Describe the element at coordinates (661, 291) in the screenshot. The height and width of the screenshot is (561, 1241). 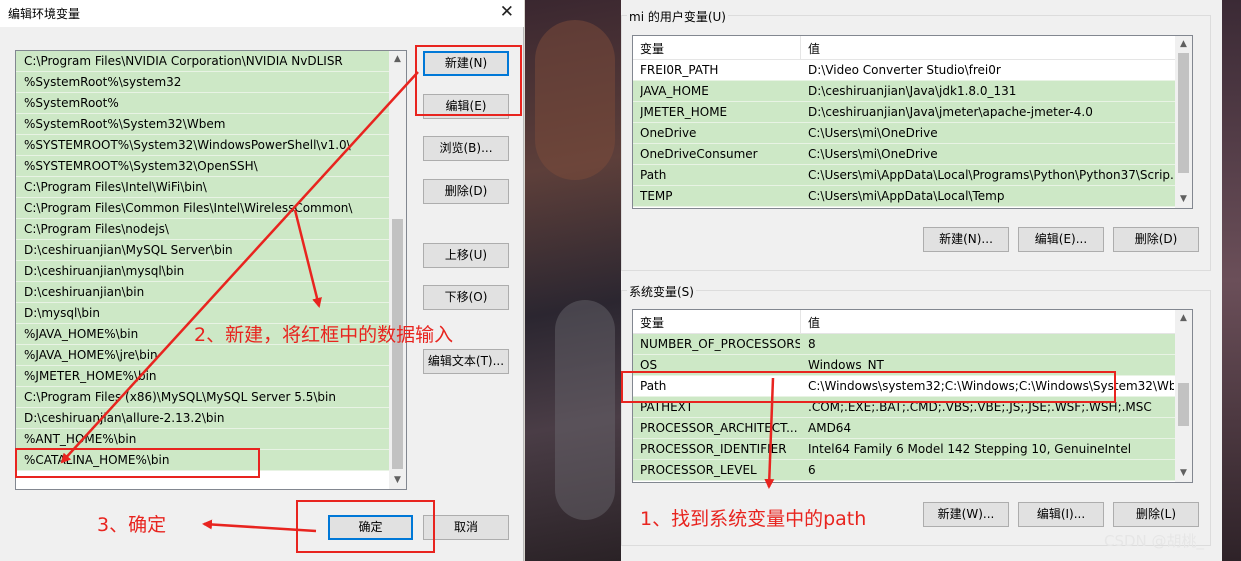
I see `system-vars-group-label: 系统变量(S)` at that location.